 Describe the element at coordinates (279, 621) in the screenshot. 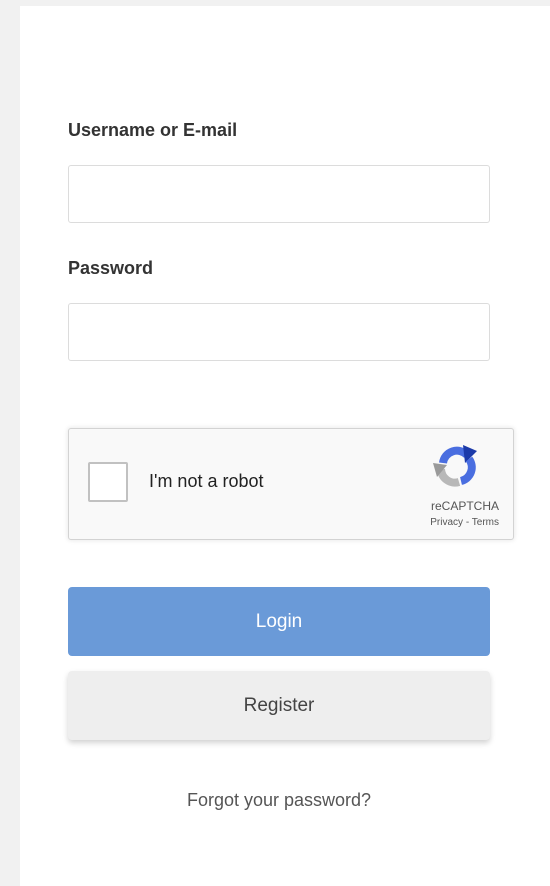

I see `login-button: Login` at that location.